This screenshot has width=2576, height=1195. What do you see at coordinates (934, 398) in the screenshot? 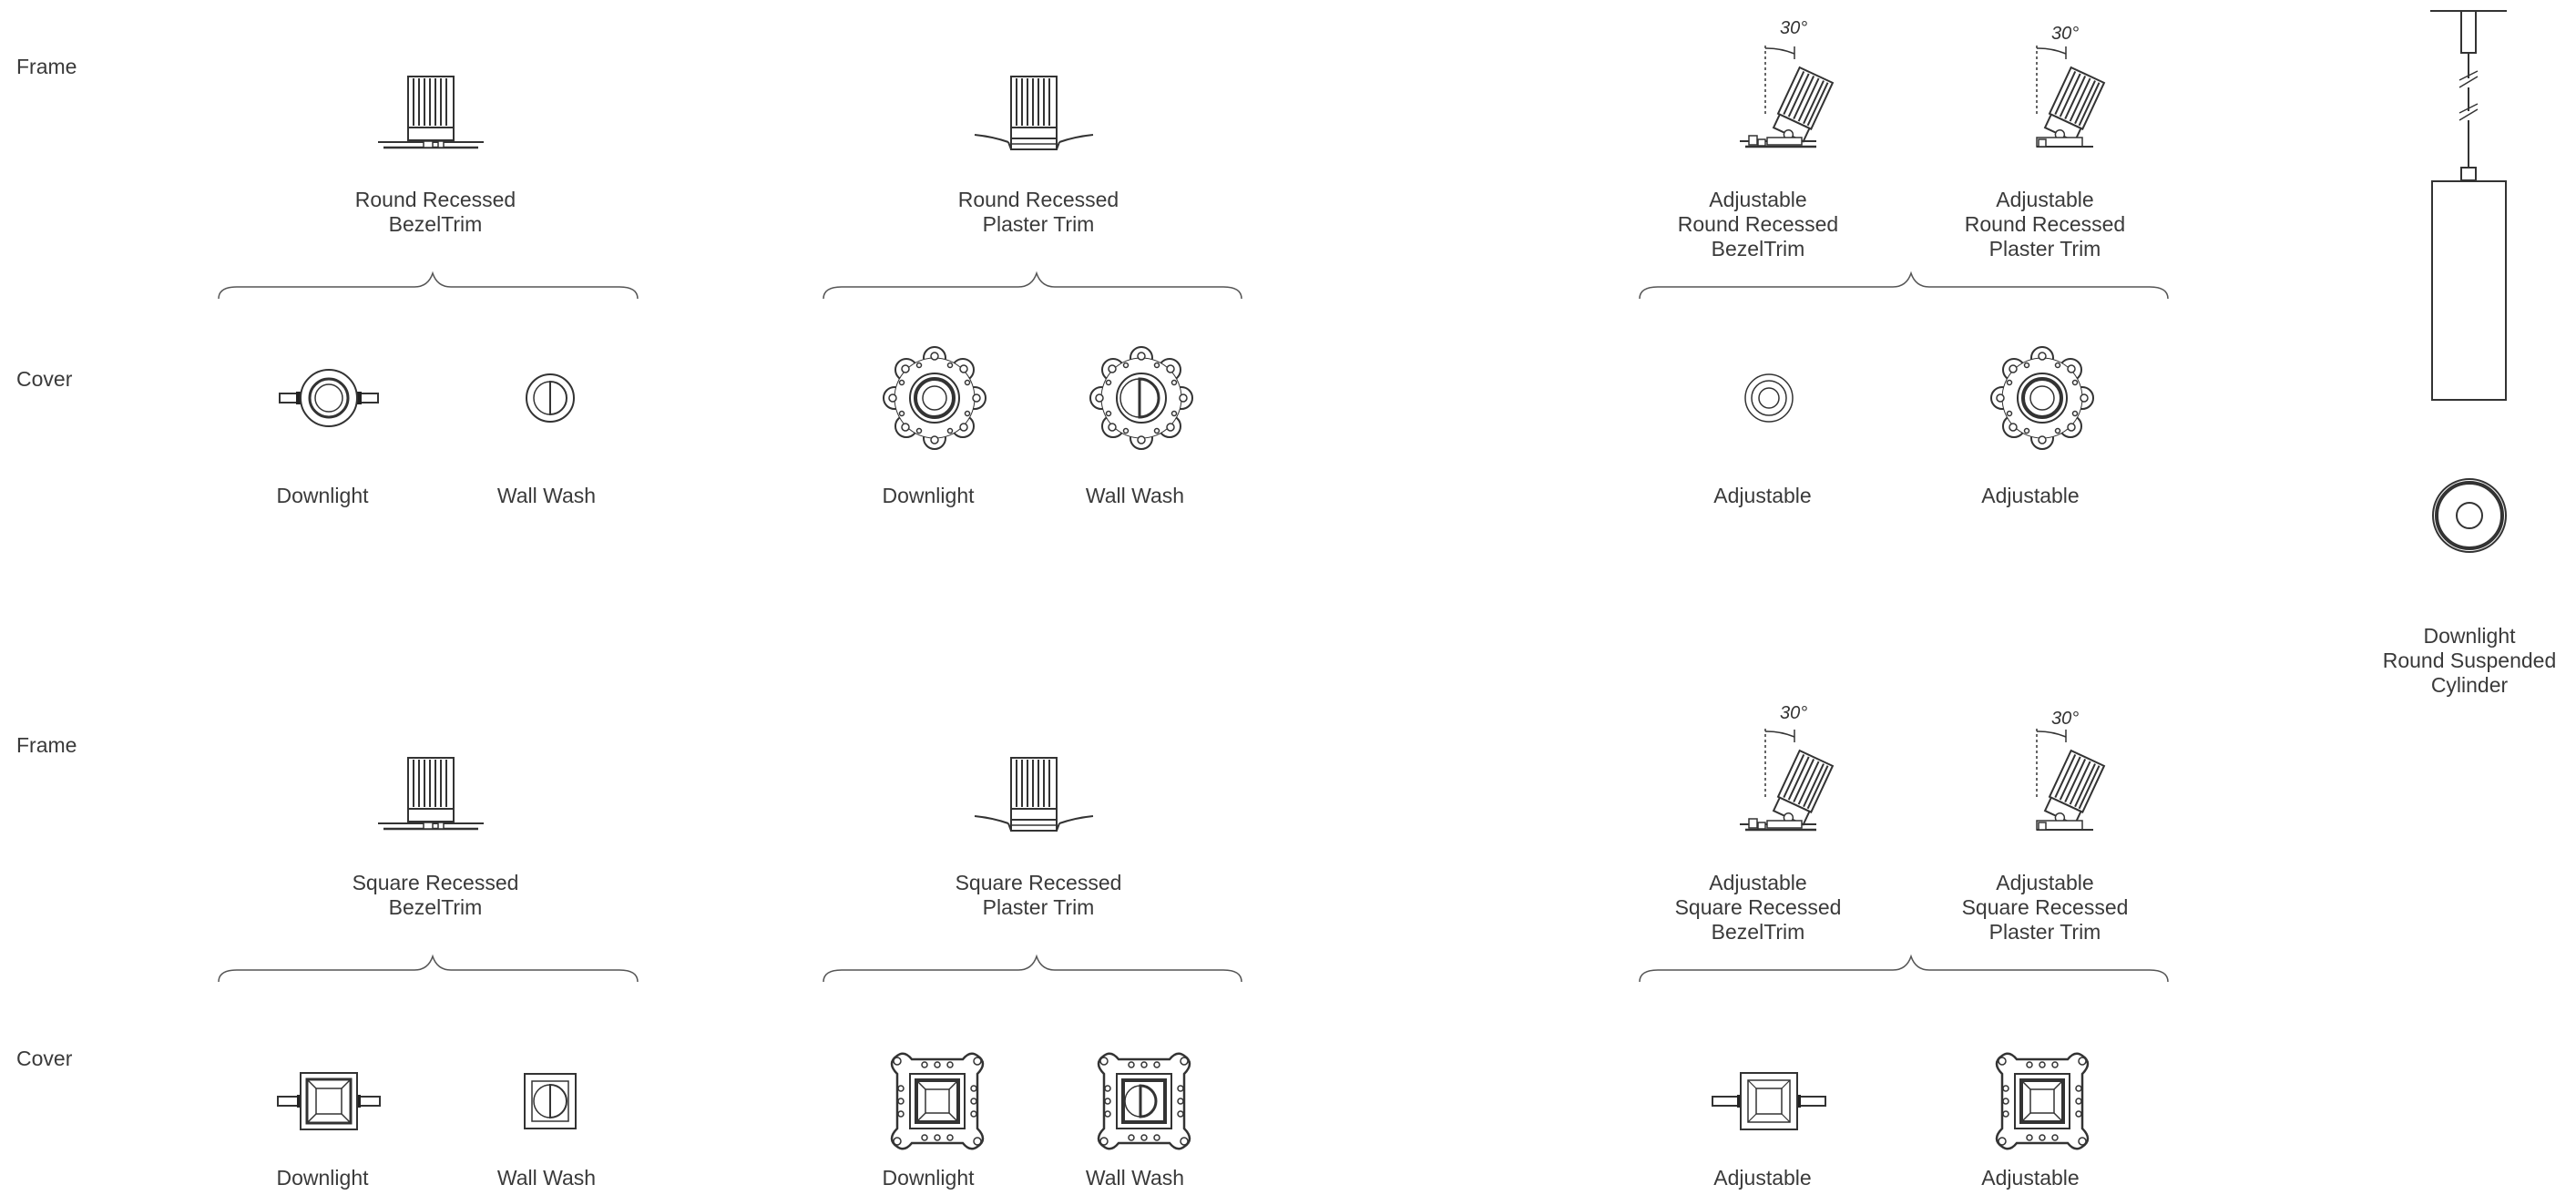
I see `round-plaster-downlight-cover-icon` at bounding box center [934, 398].